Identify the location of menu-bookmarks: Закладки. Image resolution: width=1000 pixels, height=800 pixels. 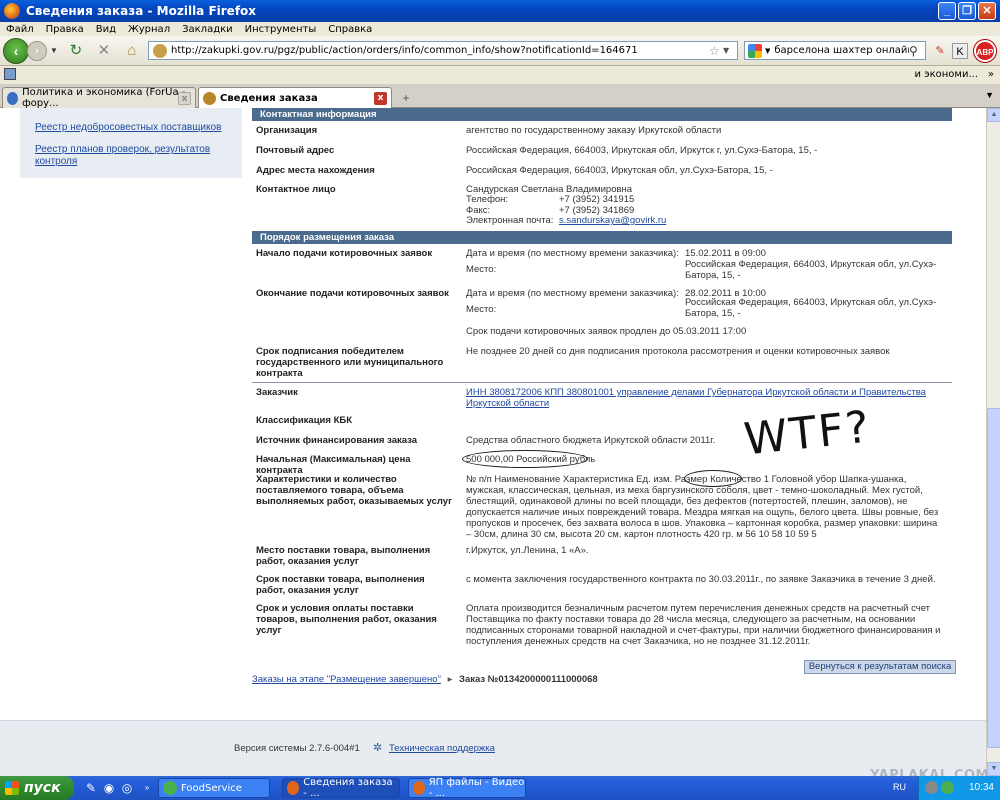
(207, 29).